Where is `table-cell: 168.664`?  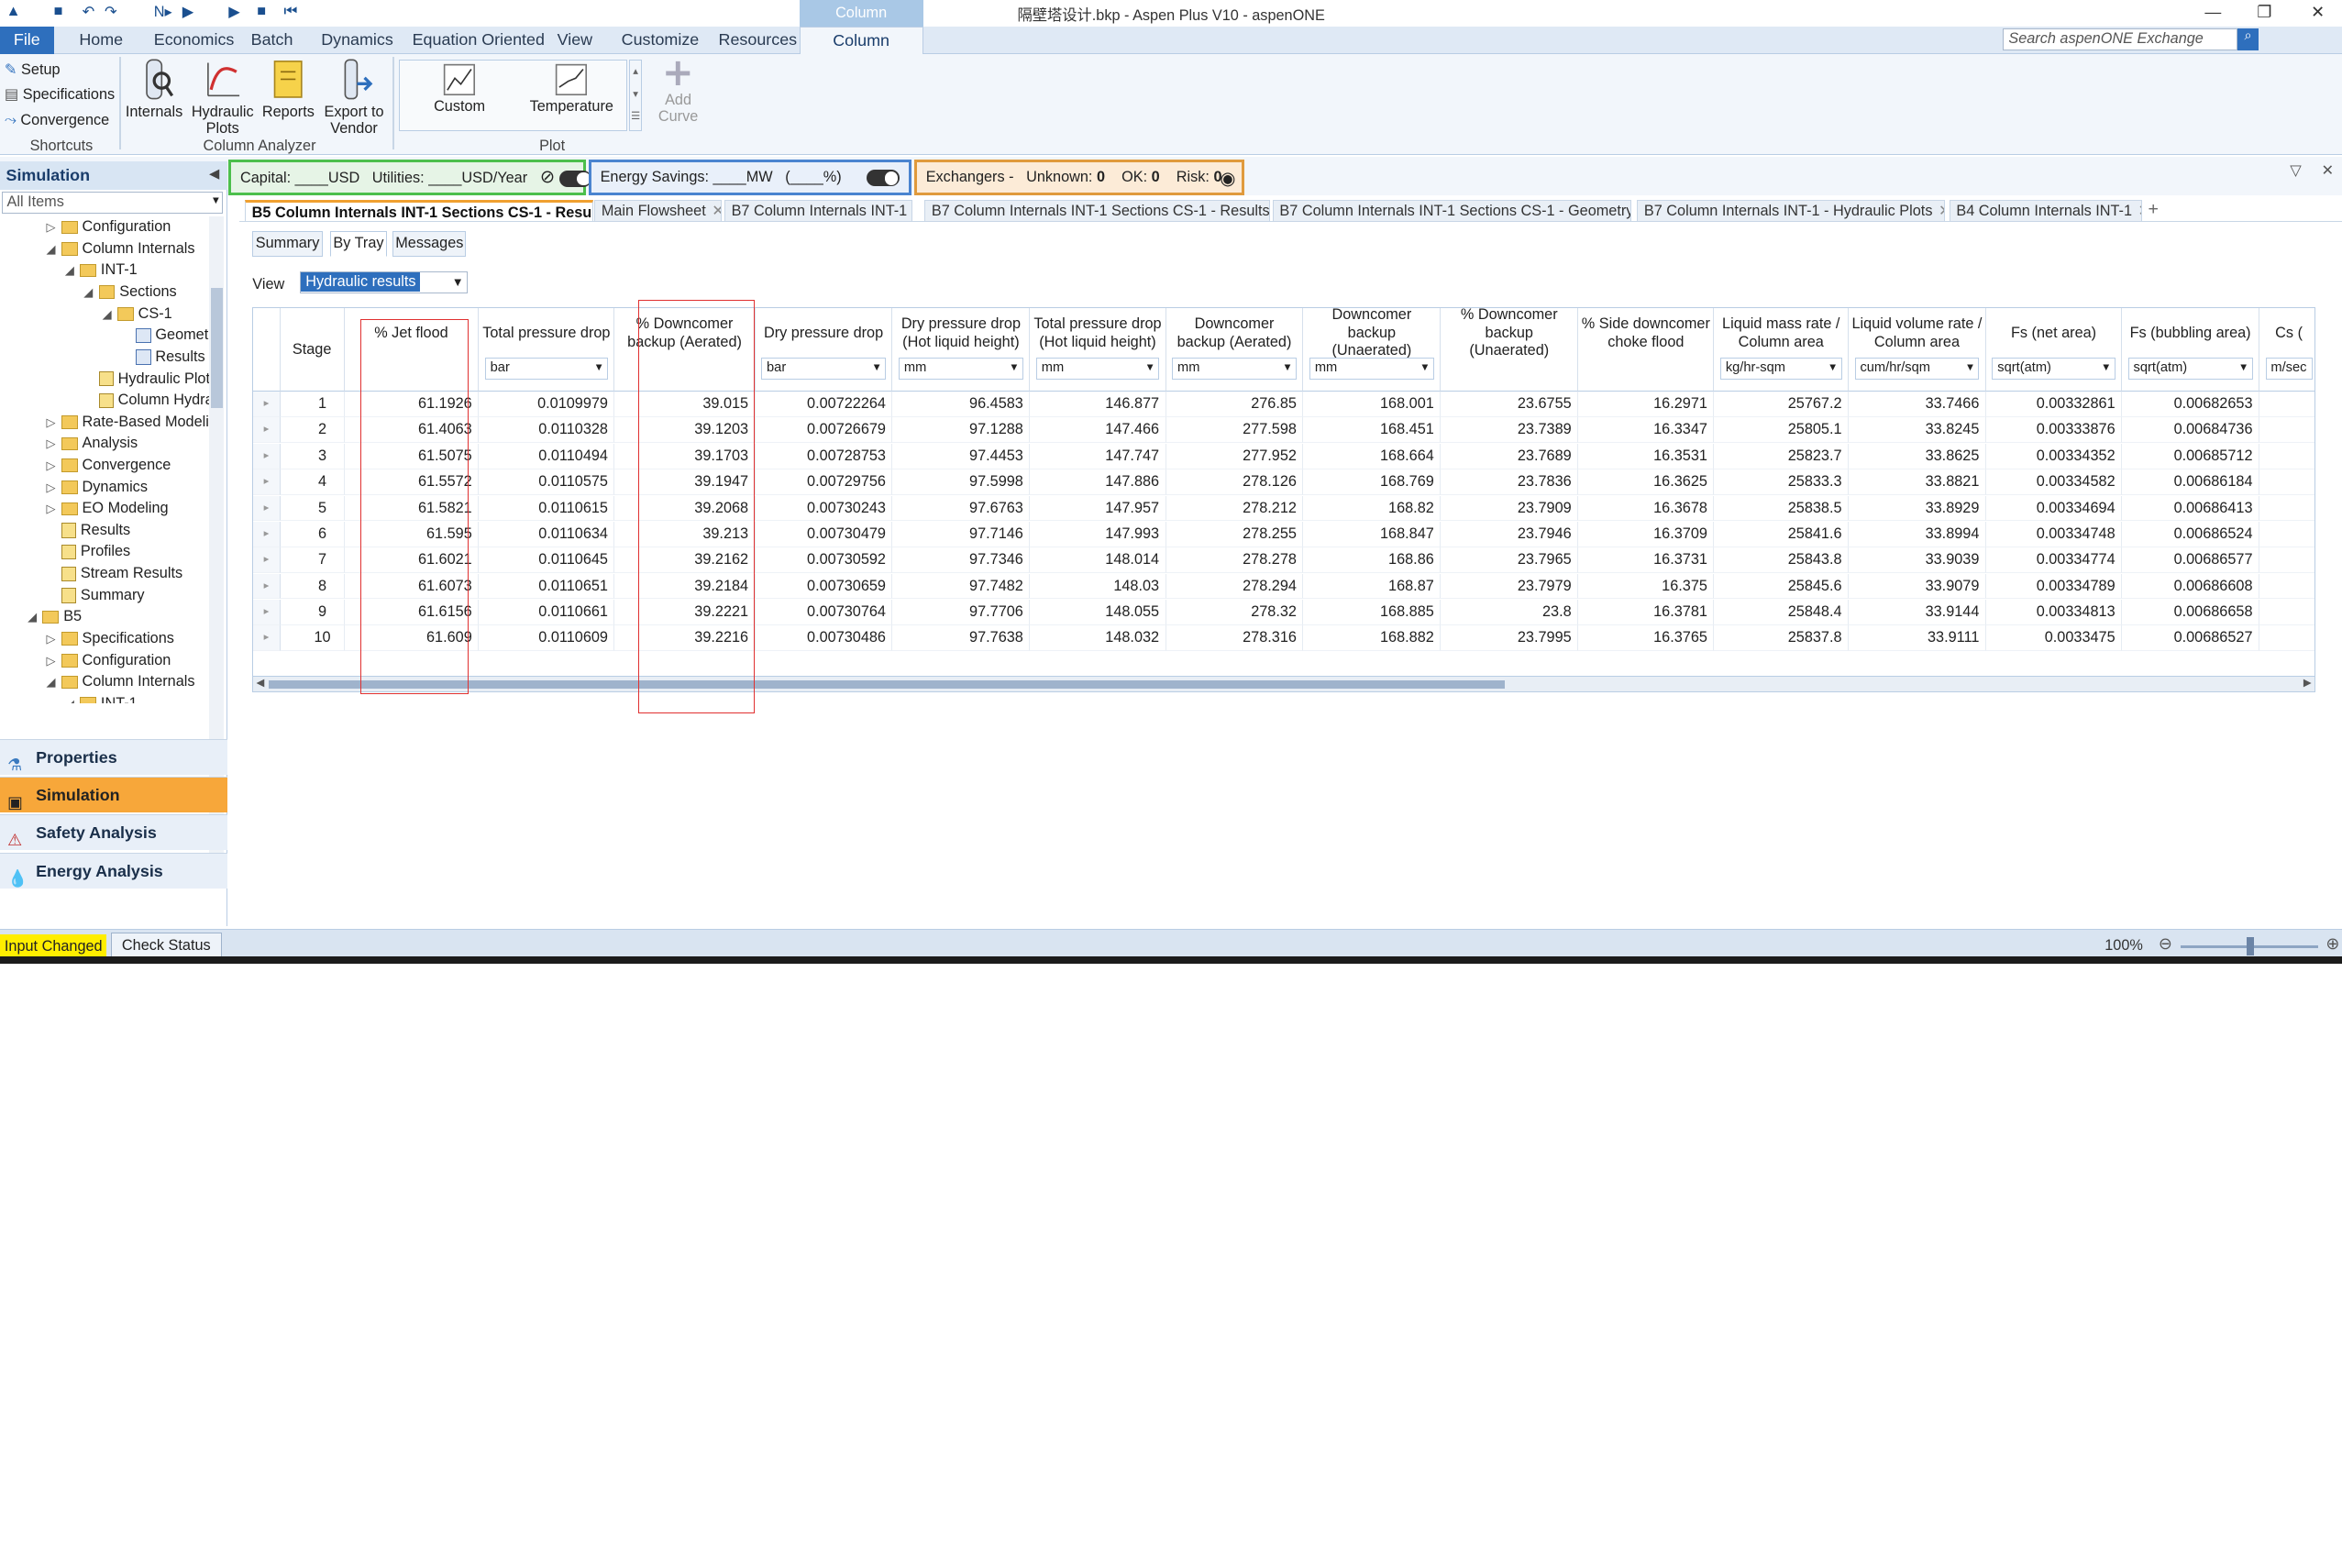 table-cell: 168.664 is located at coordinates (1373, 456).